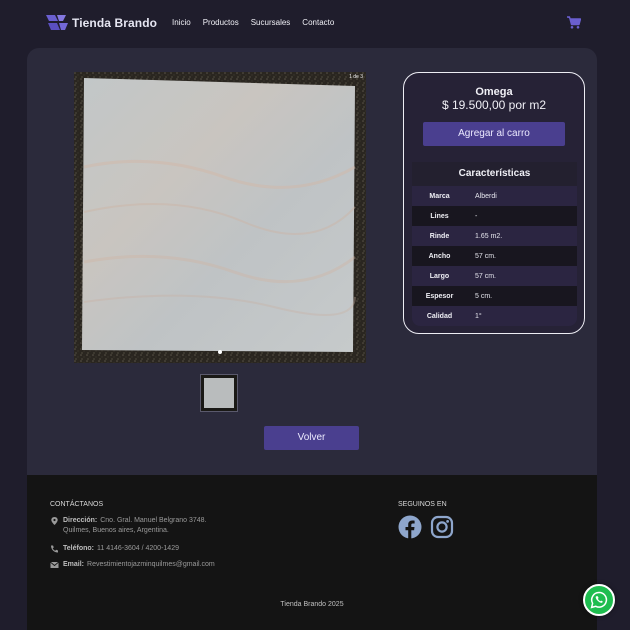 The image size is (630, 630). I want to click on brand: Tienda Brando, so click(101, 22).